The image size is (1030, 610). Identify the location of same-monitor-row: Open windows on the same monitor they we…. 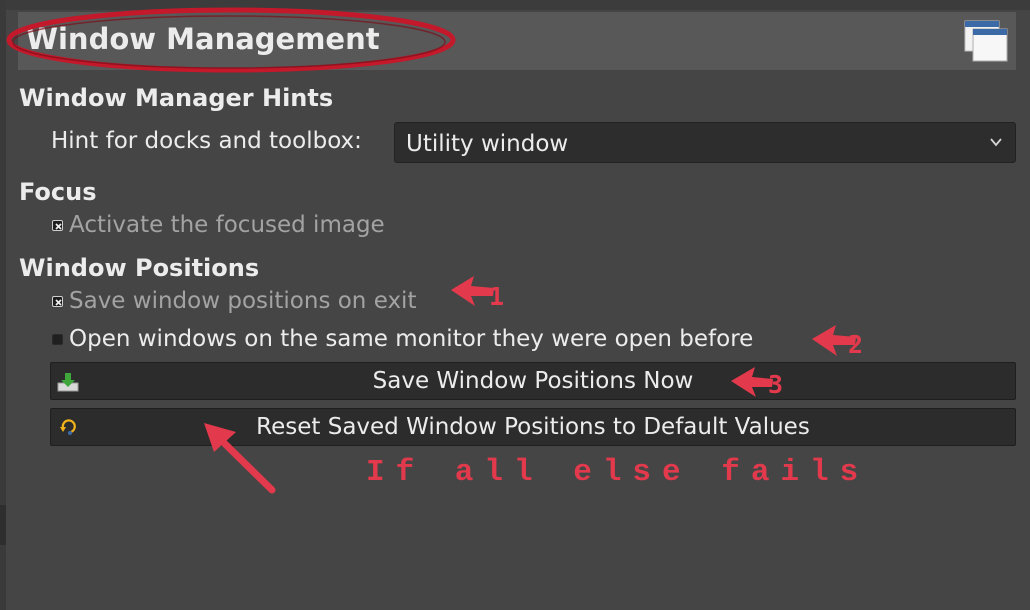
(402, 339).